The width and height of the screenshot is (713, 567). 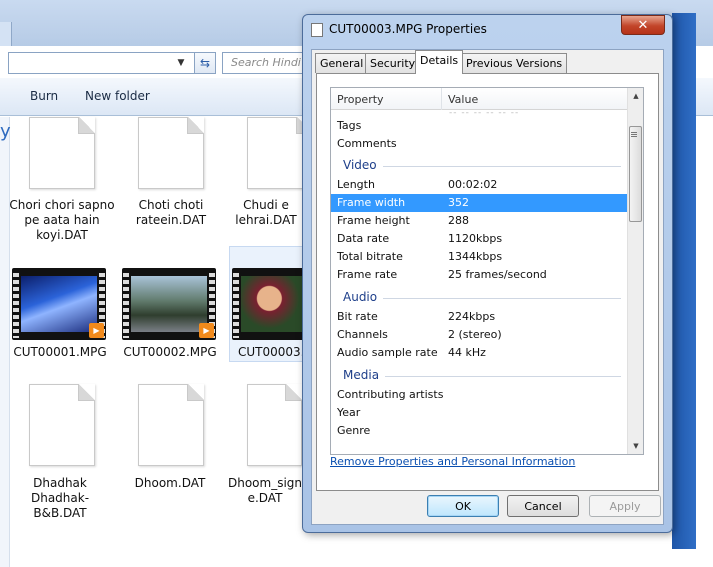 I want to click on dialog-title: CUT00003.MPG Properties, so click(x=408, y=29).